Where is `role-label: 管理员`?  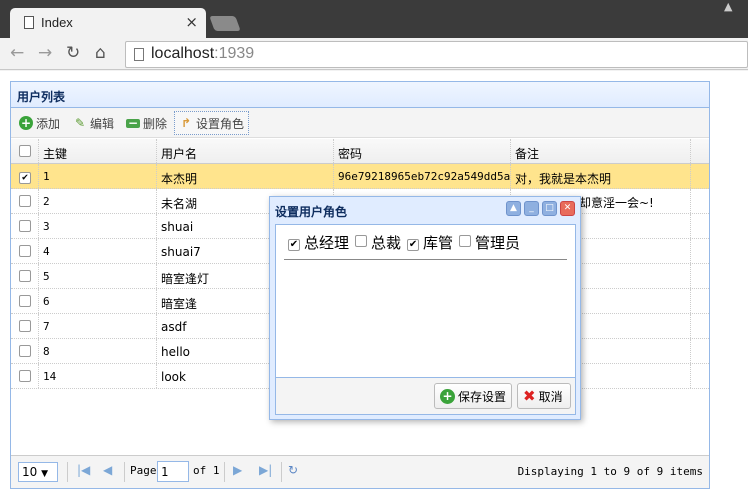 role-label: 管理员 is located at coordinates (498, 243).